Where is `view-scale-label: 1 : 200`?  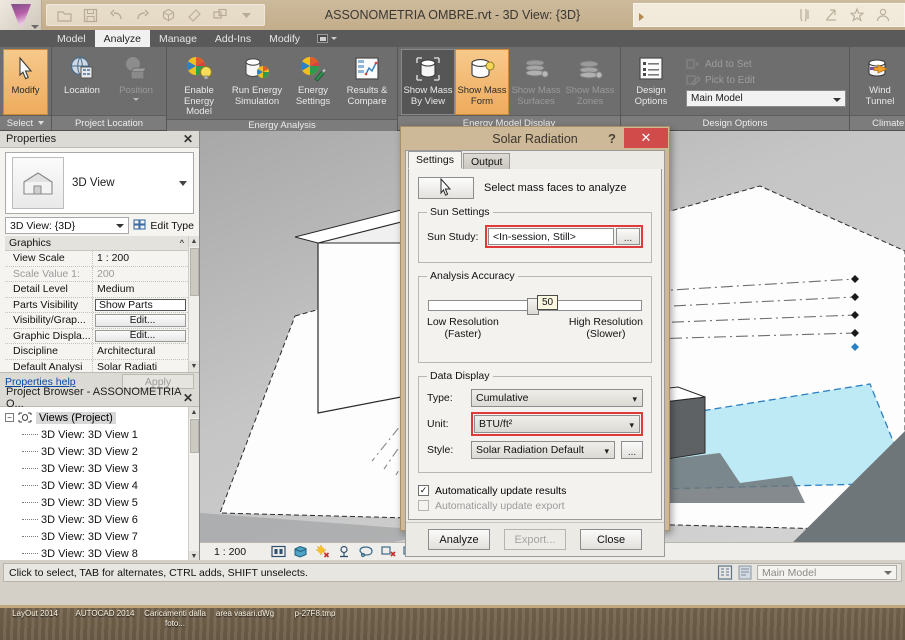 view-scale-label: 1 : 200 is located at coordinates (230, 552).